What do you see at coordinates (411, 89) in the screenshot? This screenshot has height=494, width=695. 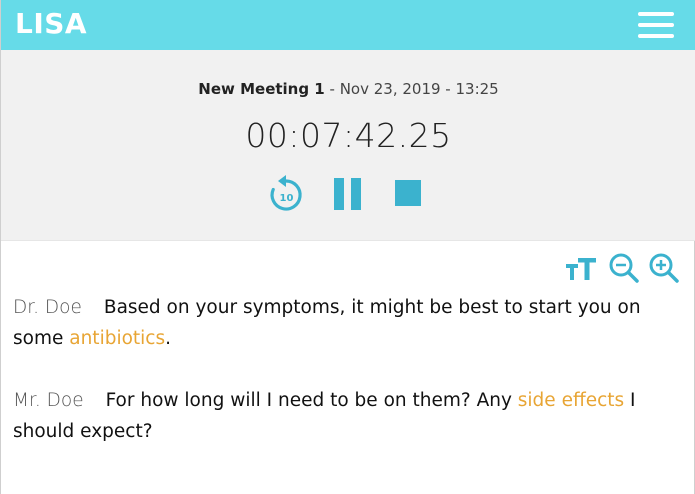 I see `meeting-date-time: - Nov 23, 2019 - 13:25` at bounding box center [411, 89].